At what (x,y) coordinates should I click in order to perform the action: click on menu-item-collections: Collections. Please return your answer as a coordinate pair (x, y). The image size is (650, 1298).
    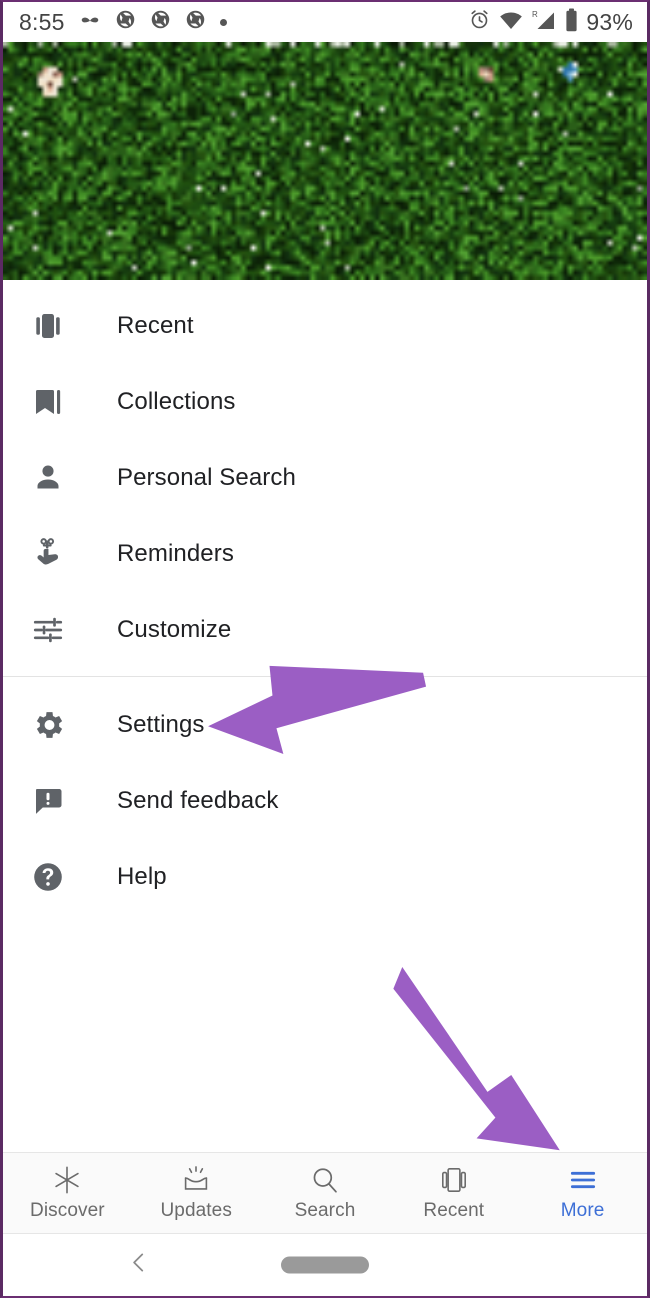
    Looking at the image, I should click on (325, 402).